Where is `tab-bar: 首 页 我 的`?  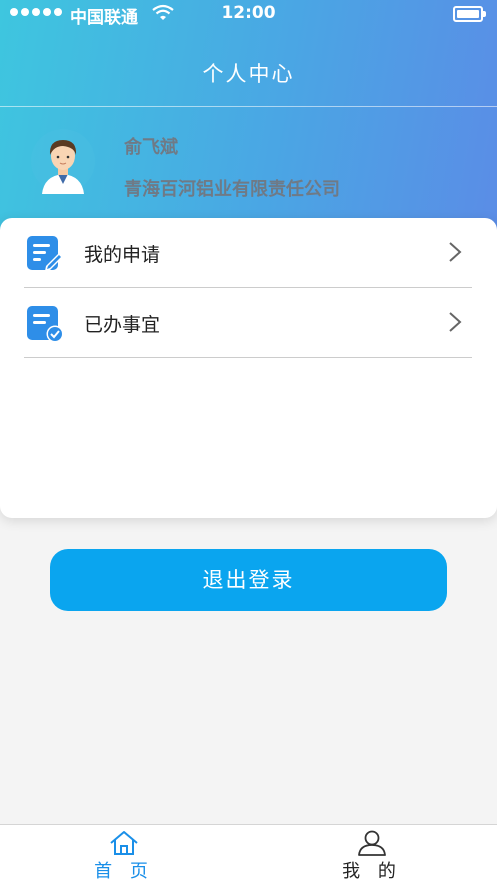 tab-bar: 首 页 我 的 is located at coordinates (248, 854).